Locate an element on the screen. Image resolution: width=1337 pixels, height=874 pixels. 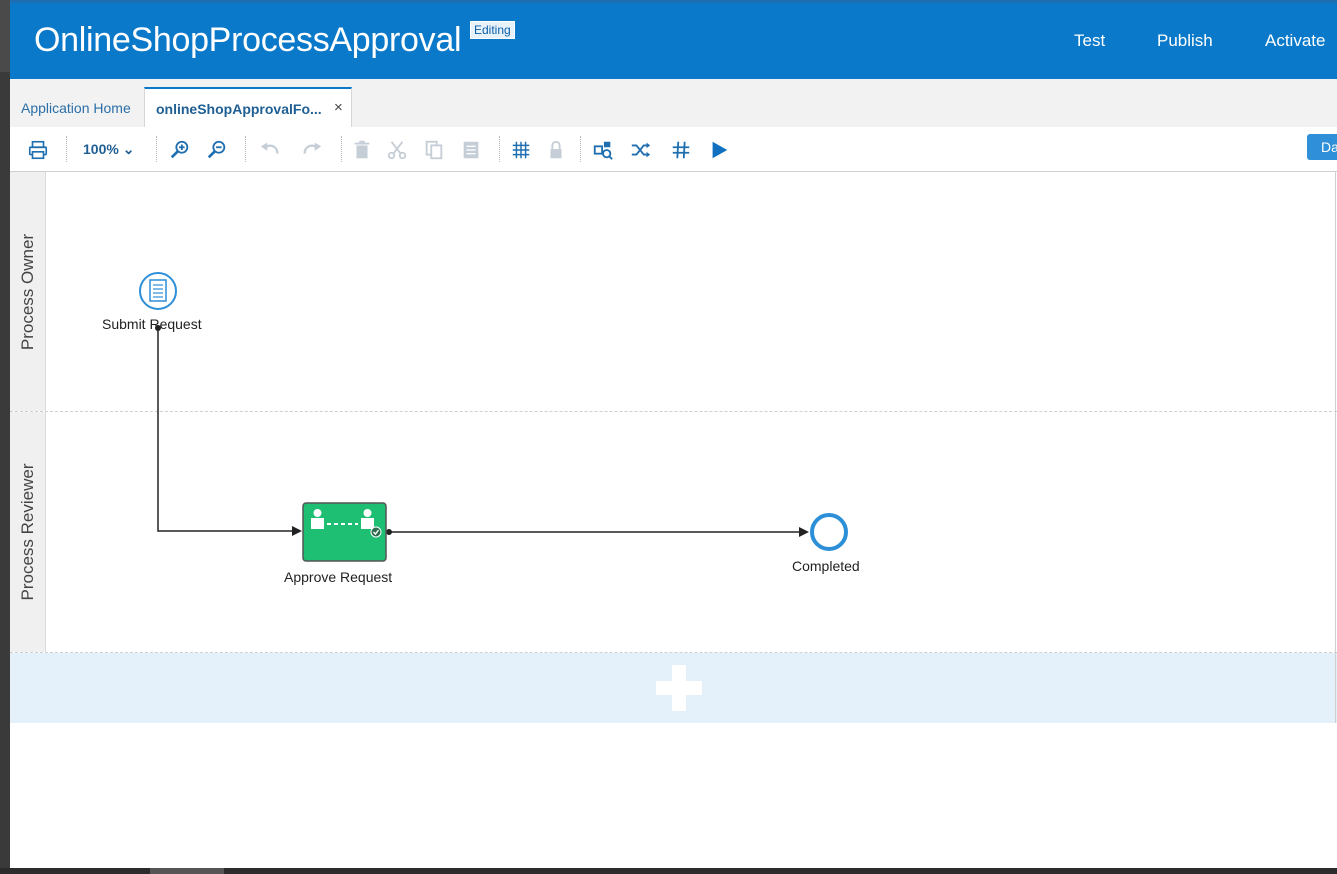
activate-button: Activate is located at coordinates (1295, 41).